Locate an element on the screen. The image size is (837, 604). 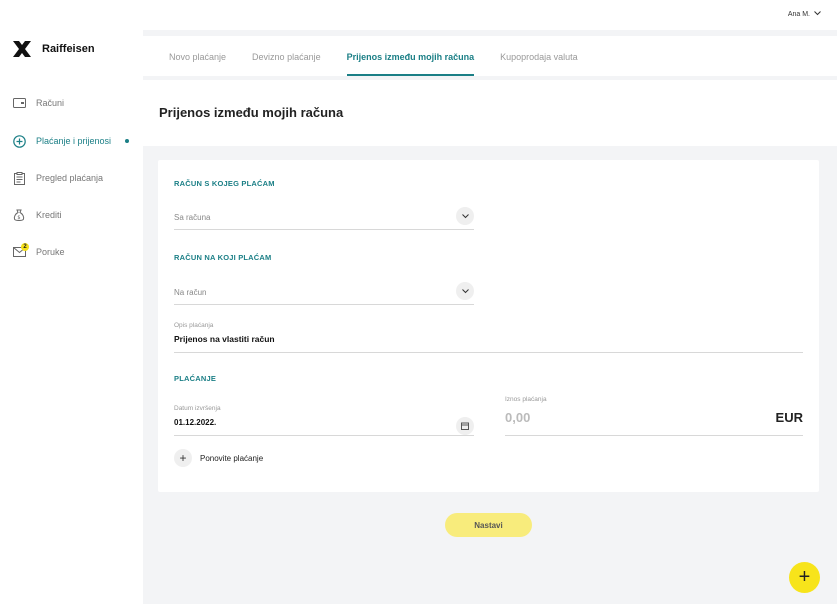
date-field: 01.12.2022. is located at coordinates (195, 422).